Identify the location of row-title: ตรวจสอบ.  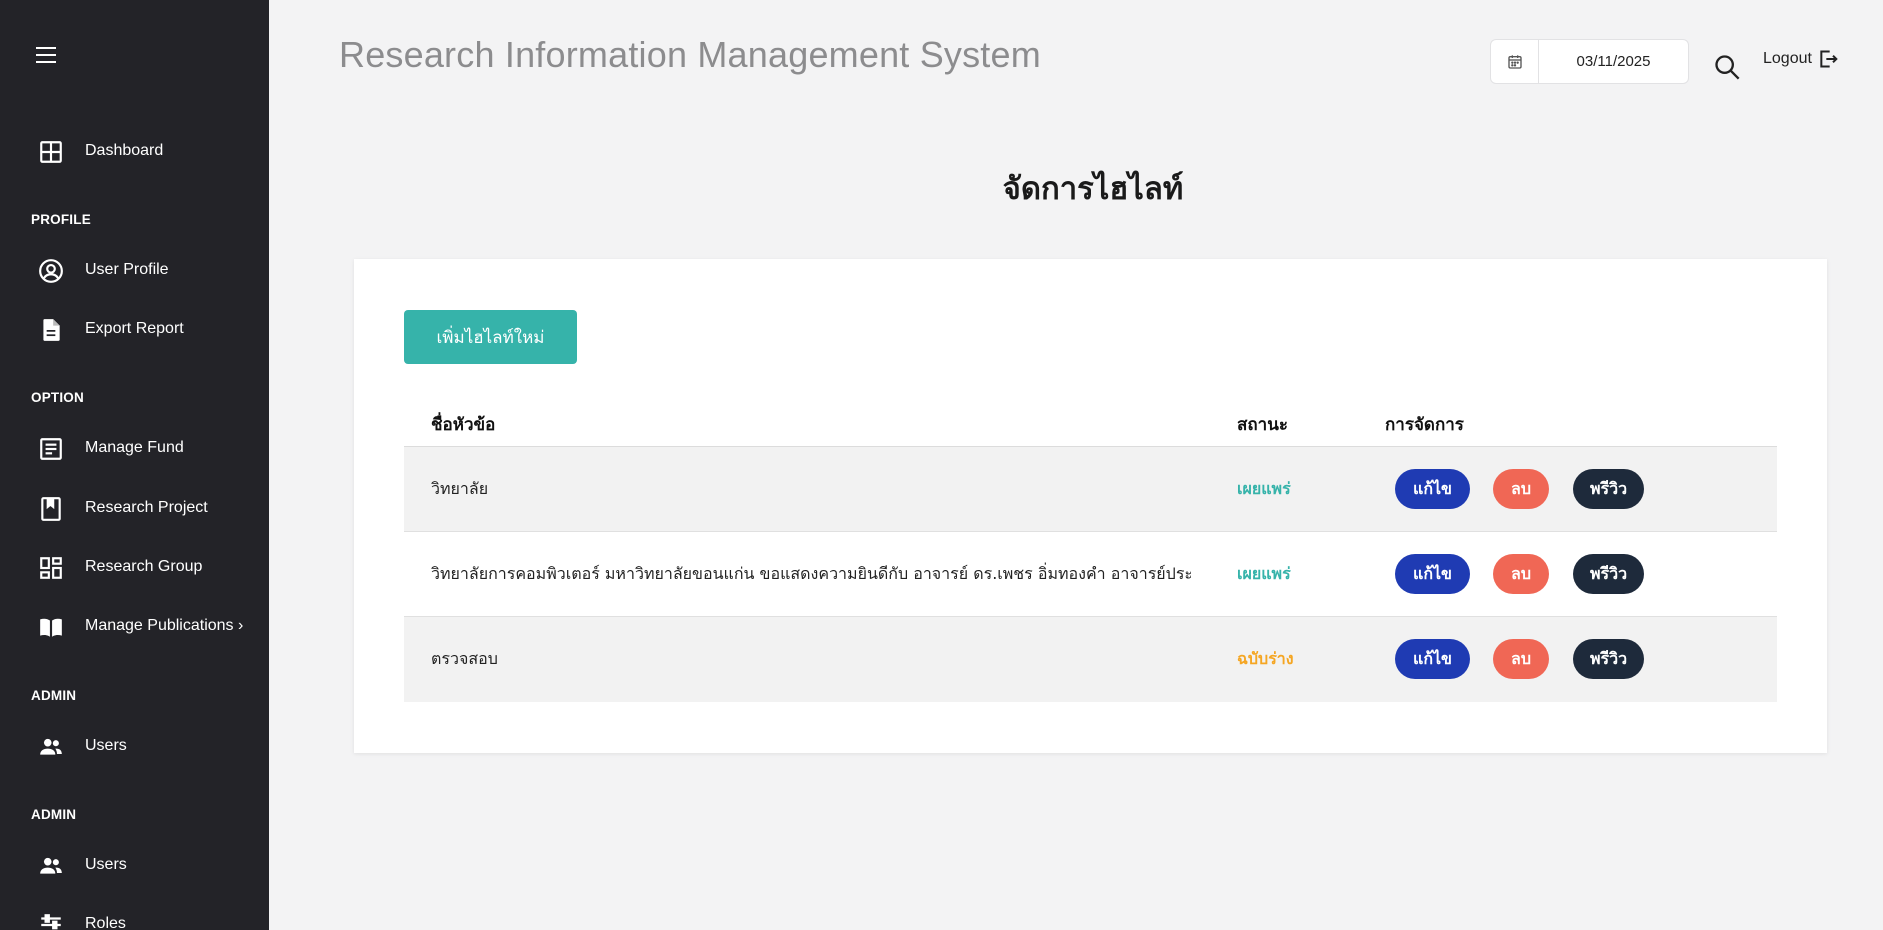
(464, 658).